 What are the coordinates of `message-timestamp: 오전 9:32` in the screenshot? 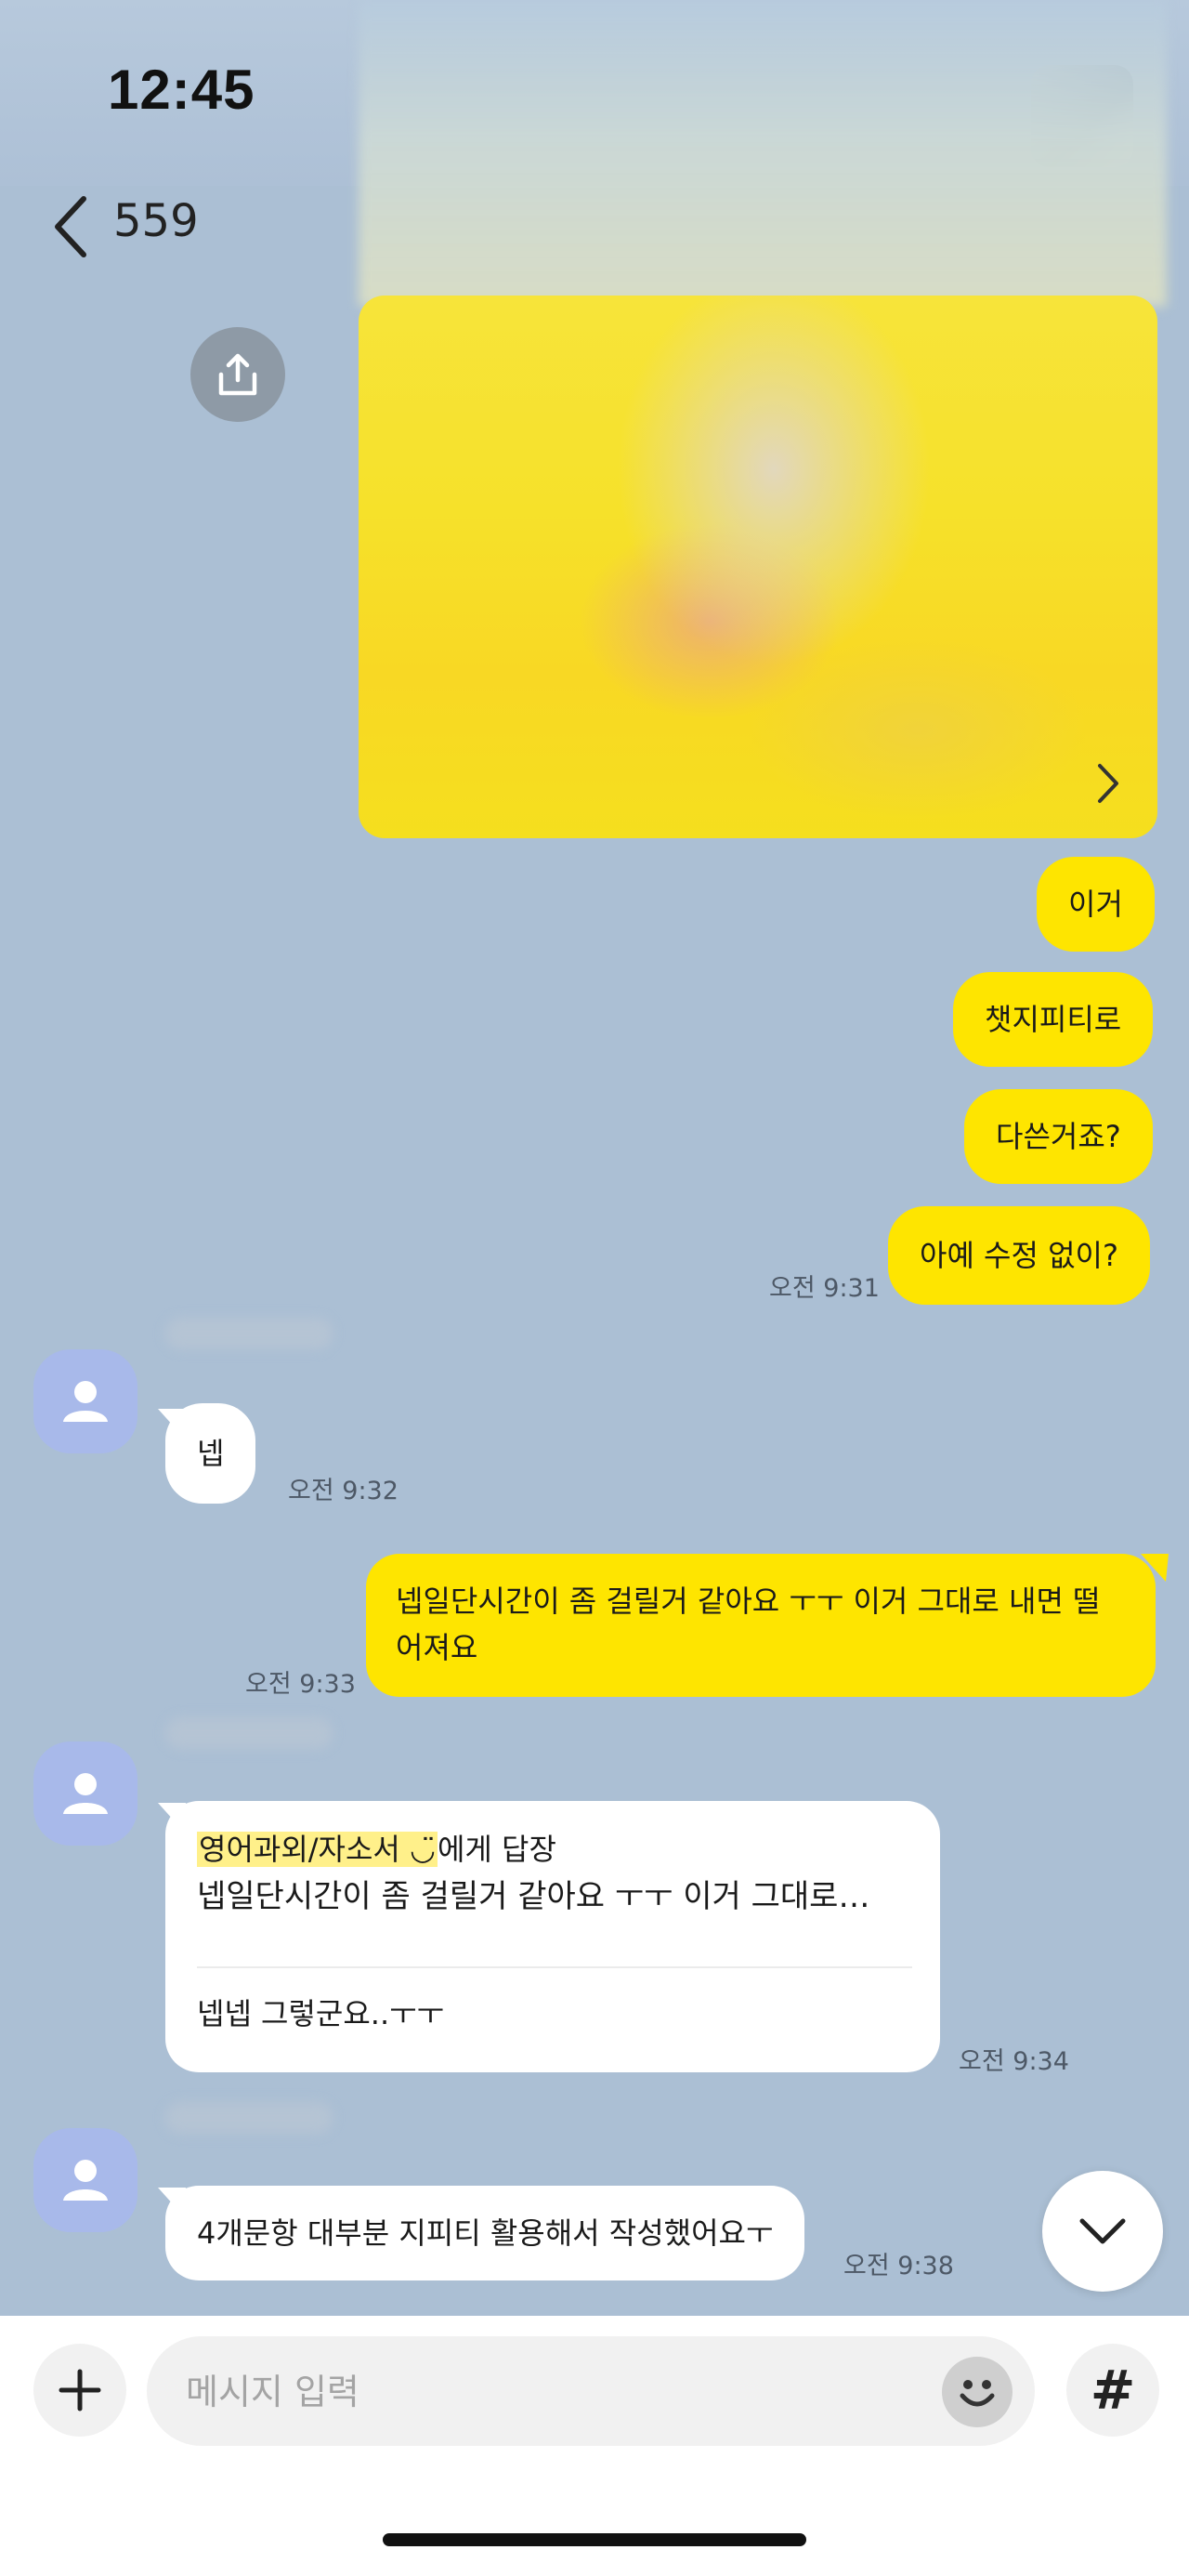 It's located at (344, 1491).